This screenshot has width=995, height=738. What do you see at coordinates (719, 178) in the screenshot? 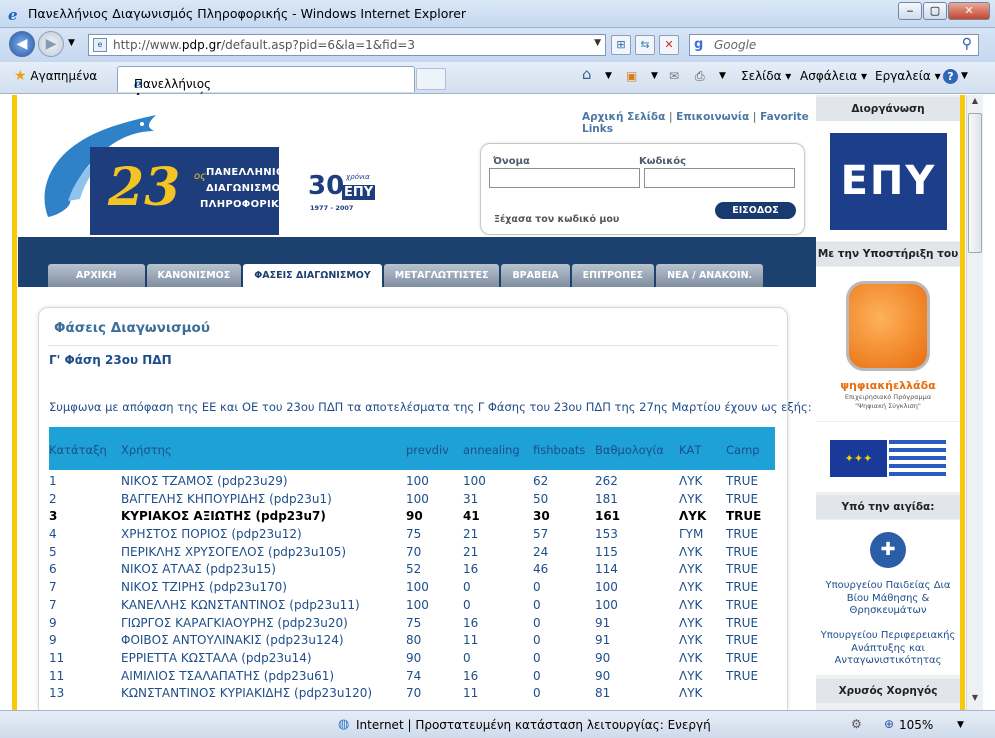
I see `password-input` at bounding box center [719, 178].